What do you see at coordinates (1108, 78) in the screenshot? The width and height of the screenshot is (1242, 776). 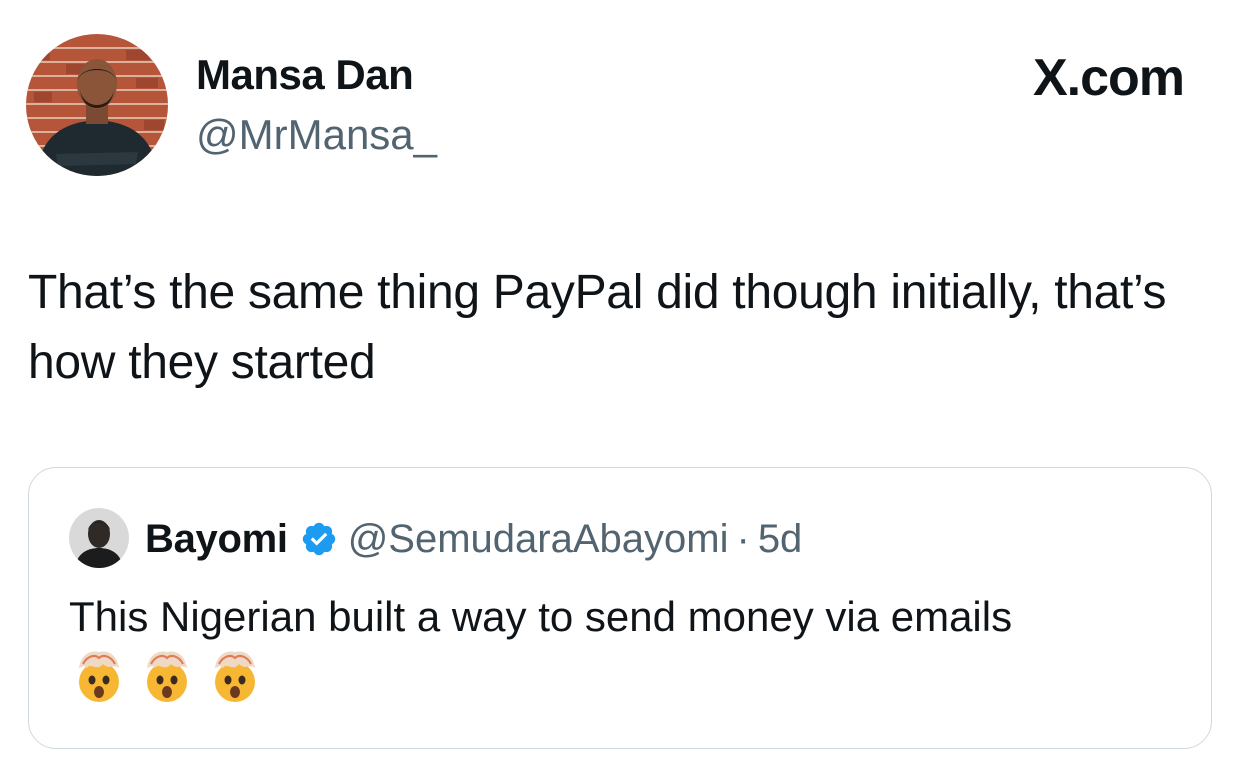 I see `x-com-brand: X.com` at bounding box center [1108, 78].